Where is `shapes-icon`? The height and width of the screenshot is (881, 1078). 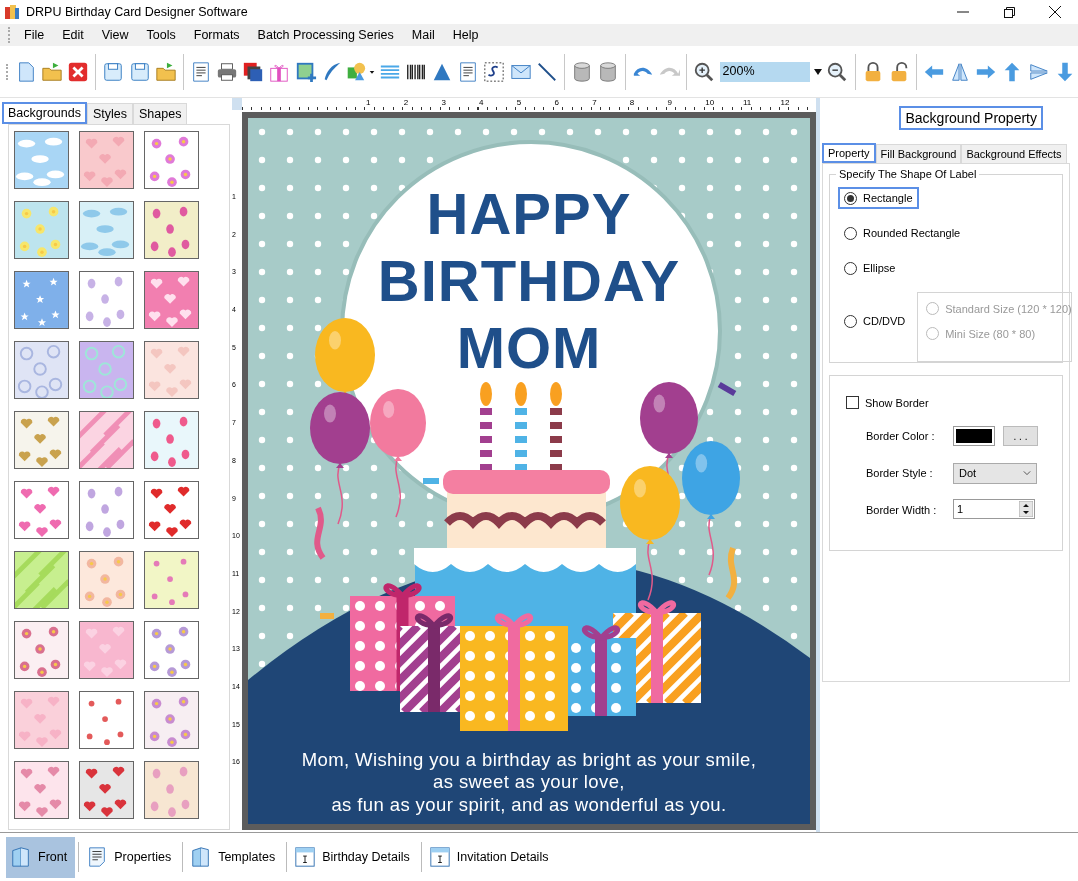
shapes-icon is located at coordinates (360, 71).